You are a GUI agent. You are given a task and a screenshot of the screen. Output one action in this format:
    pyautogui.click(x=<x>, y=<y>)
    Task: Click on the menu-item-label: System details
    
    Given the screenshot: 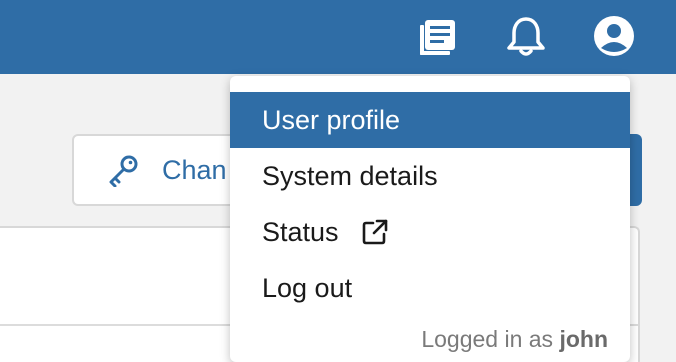 What is the action you would take?
    pyautogui.click(x=350, y=175)
    